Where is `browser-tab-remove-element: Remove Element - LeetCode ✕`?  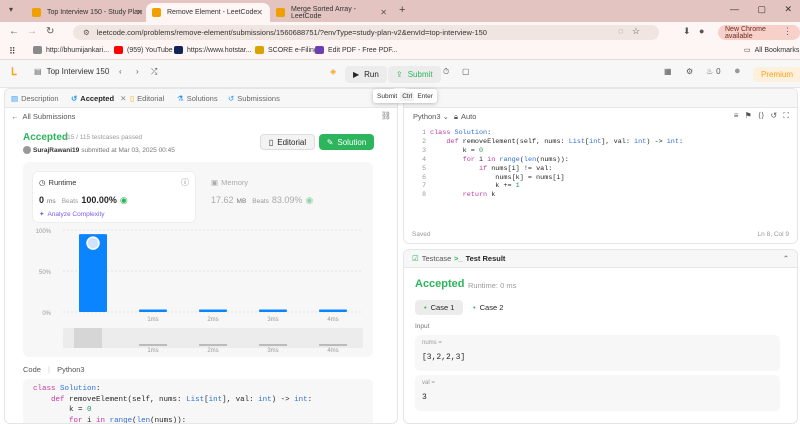 browser-tab-remove-element: Remove Element - LeetCode ✕ is located at coordinates (208, 12).